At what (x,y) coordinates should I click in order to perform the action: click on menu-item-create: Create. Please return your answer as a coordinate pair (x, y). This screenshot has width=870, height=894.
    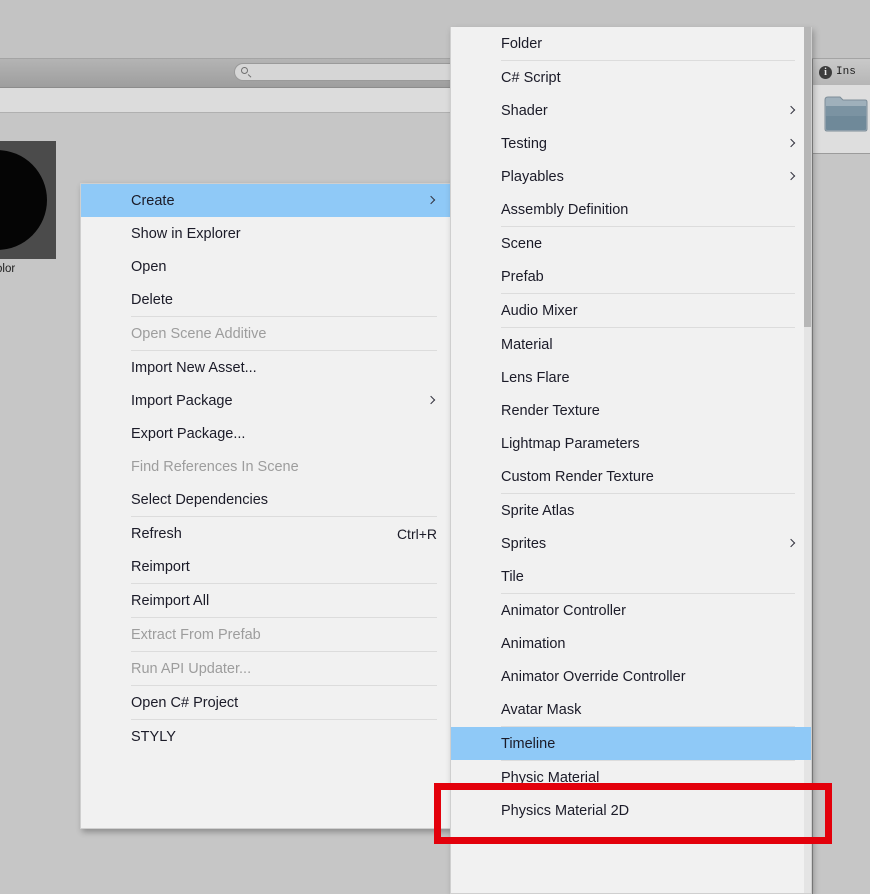
    Looking at the image, I should click on (266, 200).